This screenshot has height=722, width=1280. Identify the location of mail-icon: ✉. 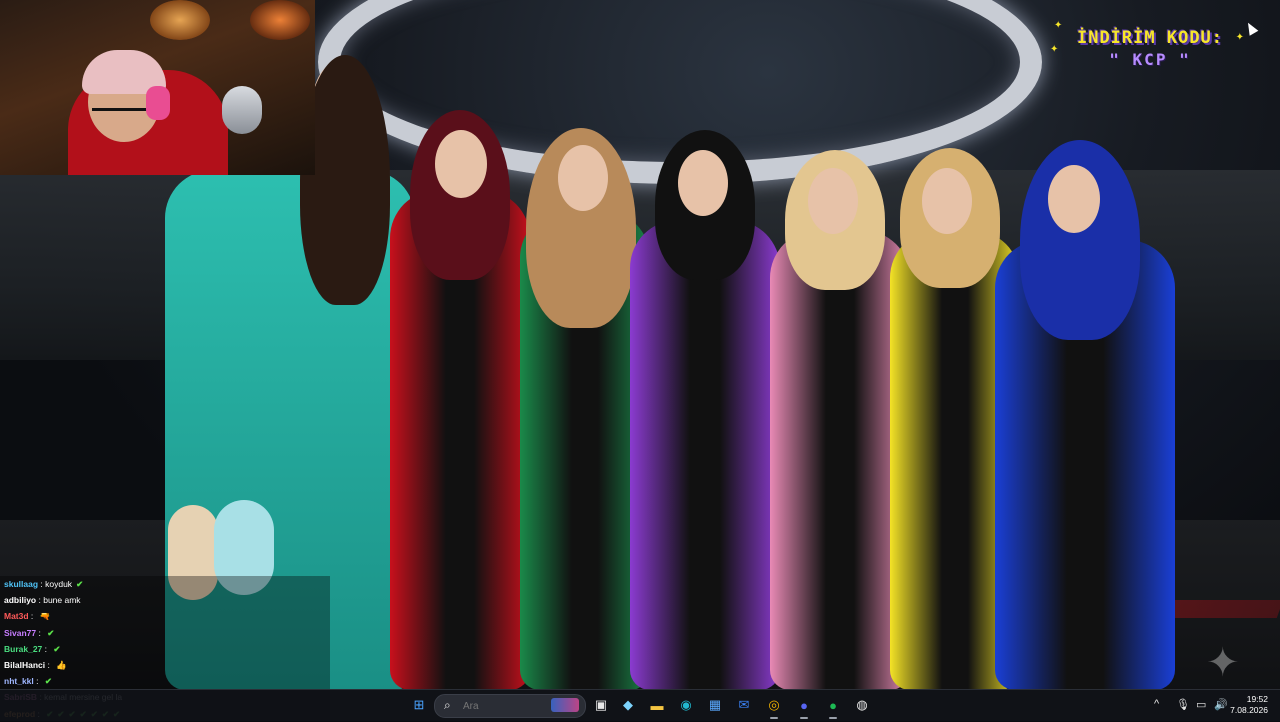
(744, 705).